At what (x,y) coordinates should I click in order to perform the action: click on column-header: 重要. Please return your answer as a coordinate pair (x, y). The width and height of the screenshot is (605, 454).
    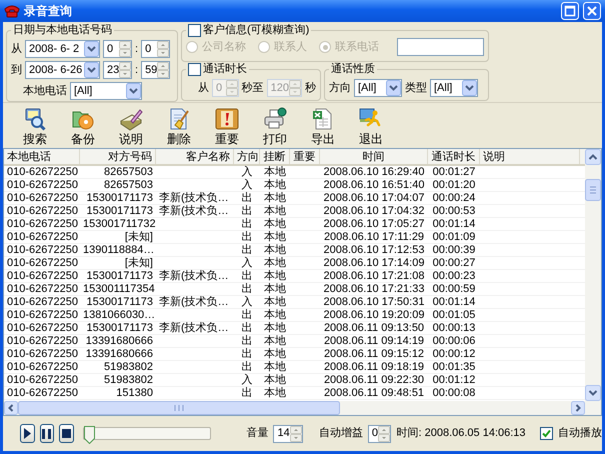
    Looking at the image, I should click on (305, 156).